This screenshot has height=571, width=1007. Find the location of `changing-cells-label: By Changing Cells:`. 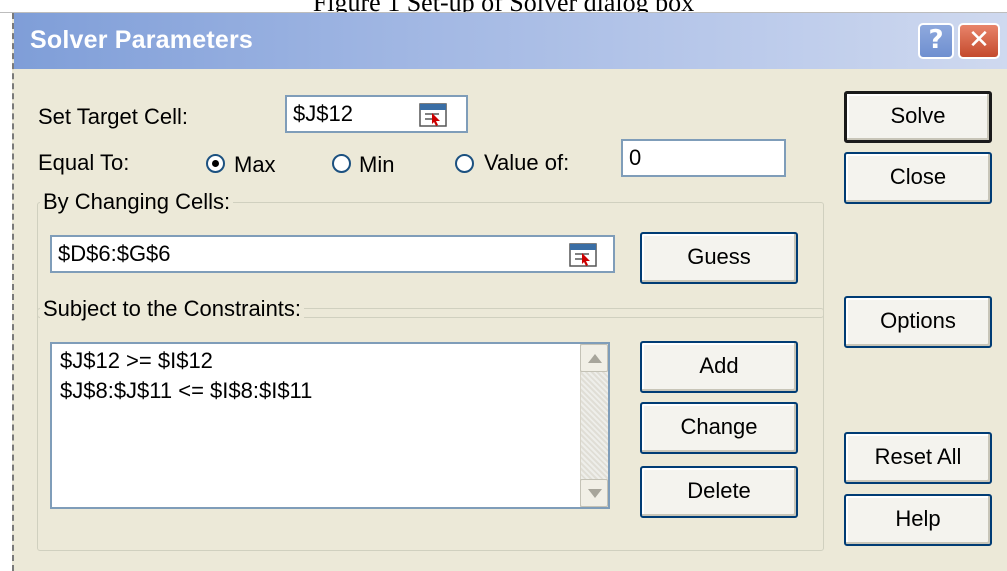

changing-cells-label: By Changing Cells: is located at coordinates (137, 202).